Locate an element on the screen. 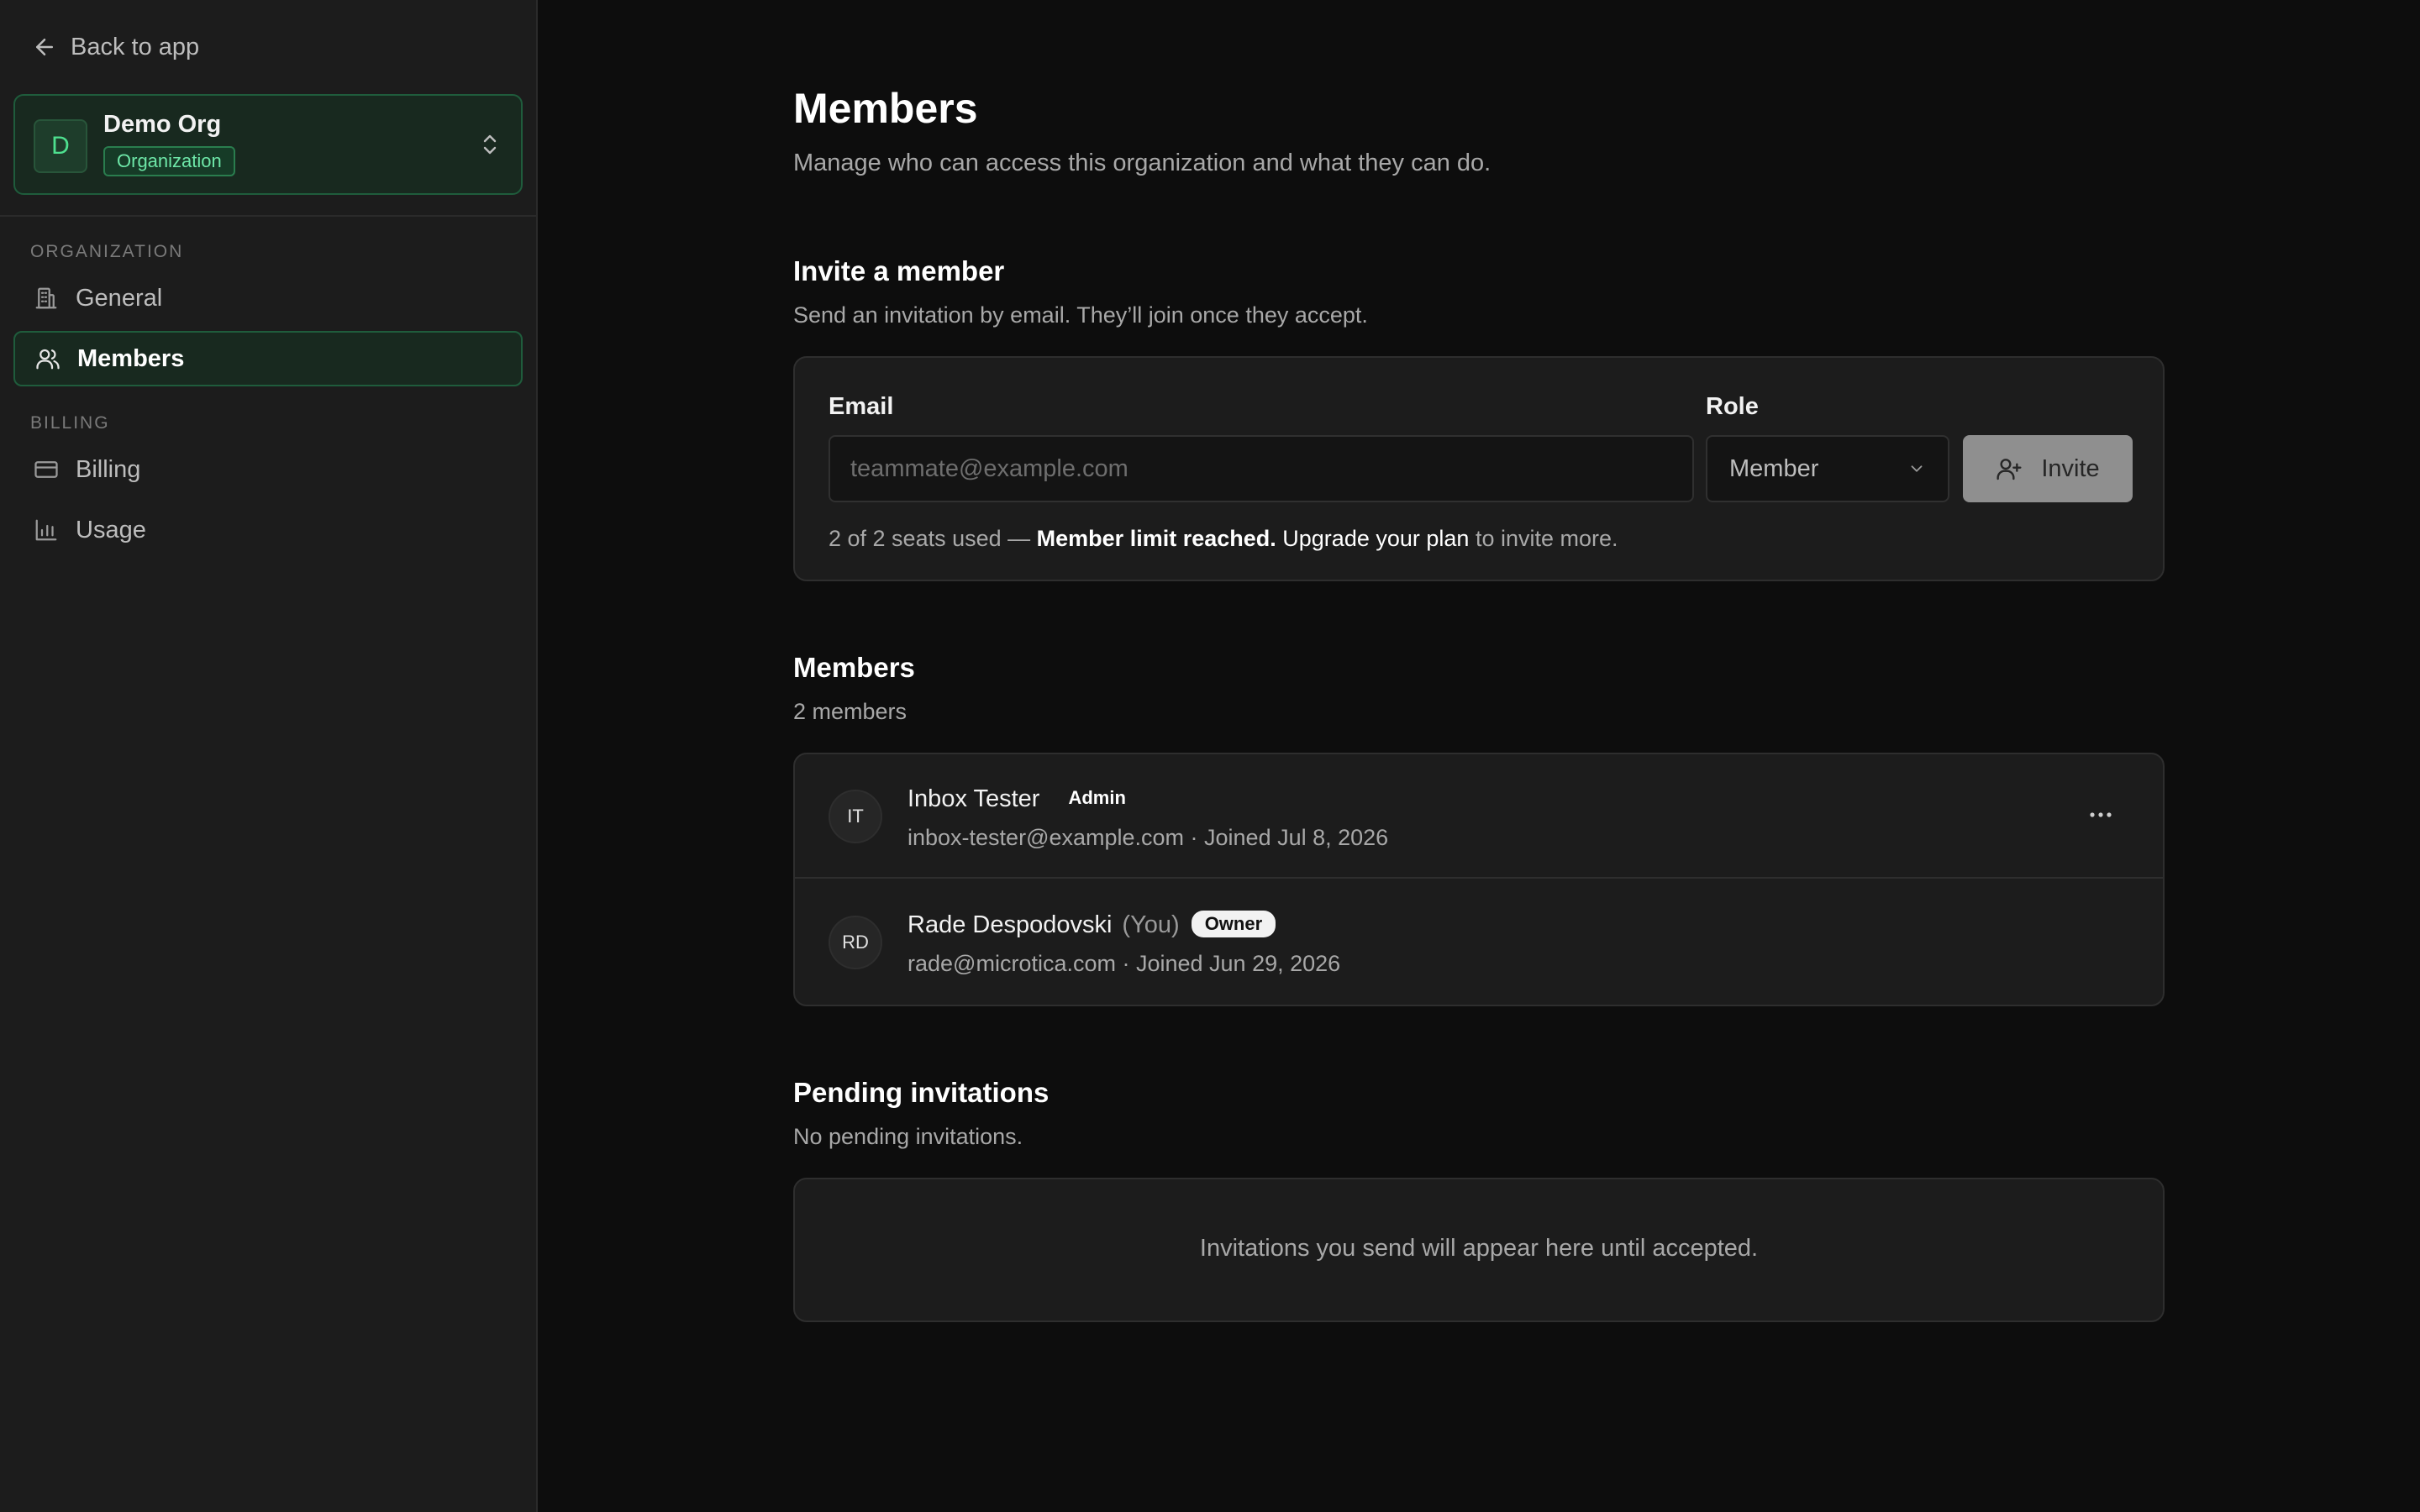 This screenshot has height=1512, width=2420. section-label-billing: BILLING is located at coordinates (70, 423).